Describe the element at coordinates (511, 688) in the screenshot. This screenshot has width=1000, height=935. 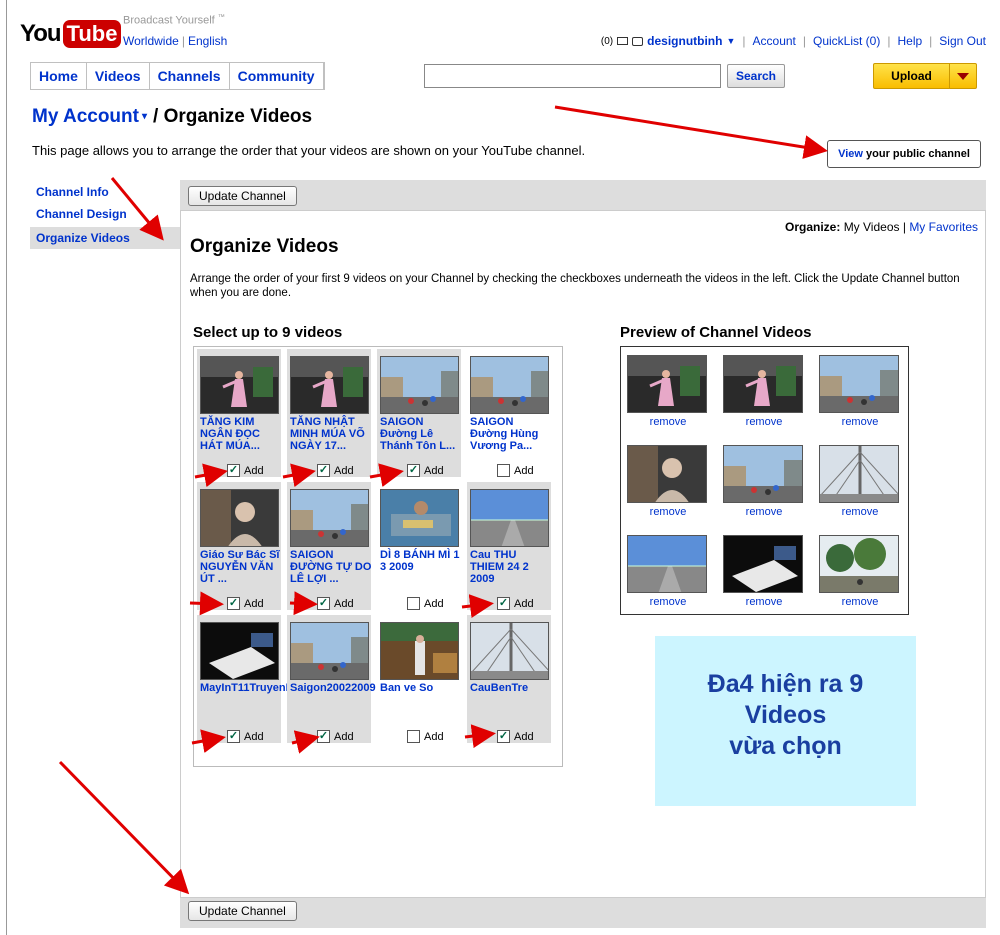
I see `video-title-link: CauBenTre` at that location.